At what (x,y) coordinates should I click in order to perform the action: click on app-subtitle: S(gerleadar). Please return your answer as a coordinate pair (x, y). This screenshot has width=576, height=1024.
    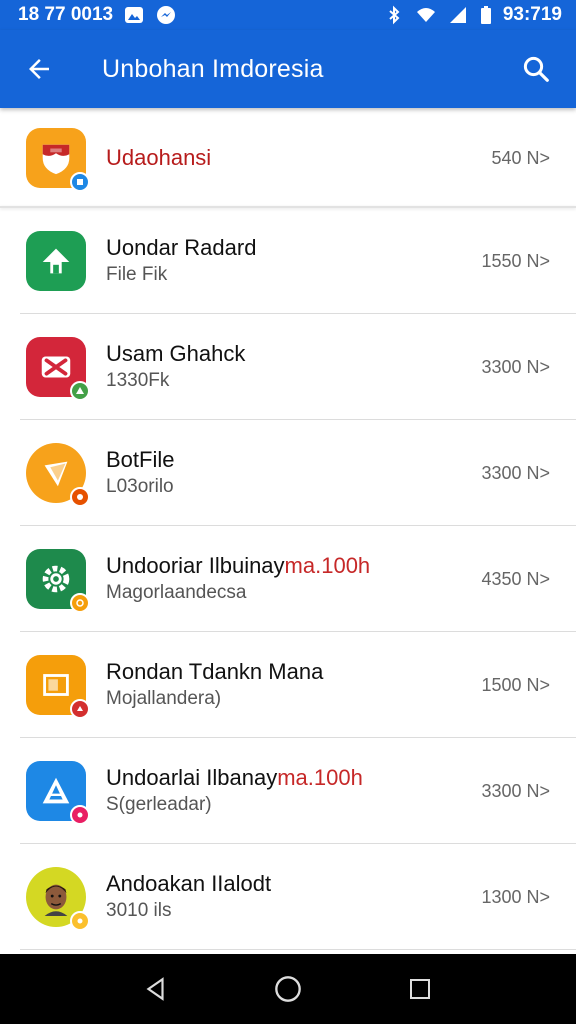
    Looking at the image, I should click on (159, 804).